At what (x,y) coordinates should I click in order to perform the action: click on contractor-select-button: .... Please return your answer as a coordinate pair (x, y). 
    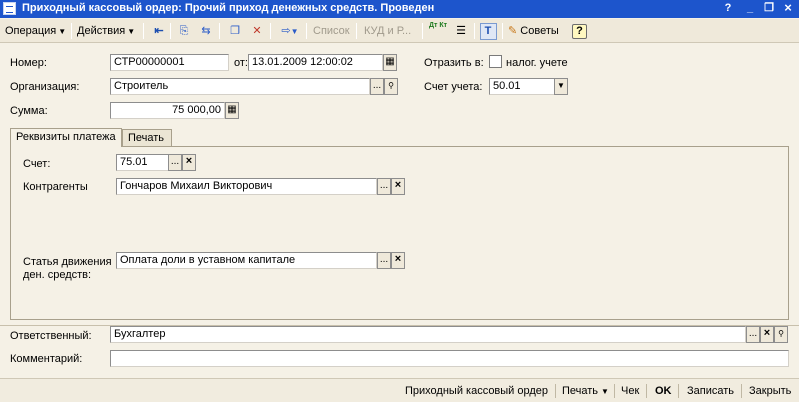
    Looking at the image, I should click on (384, 186).